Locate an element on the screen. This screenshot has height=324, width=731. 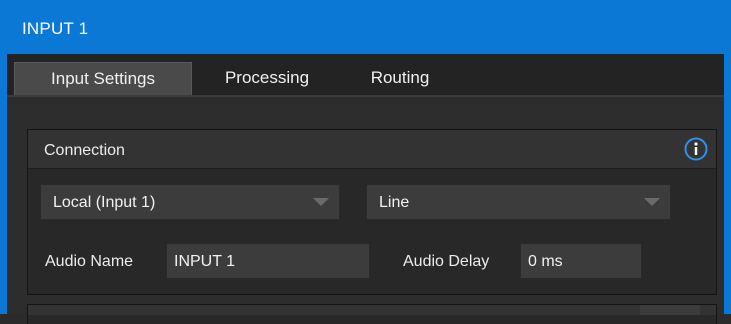
tab-input-settings: Input Settings is located at coordinates (103, 78).